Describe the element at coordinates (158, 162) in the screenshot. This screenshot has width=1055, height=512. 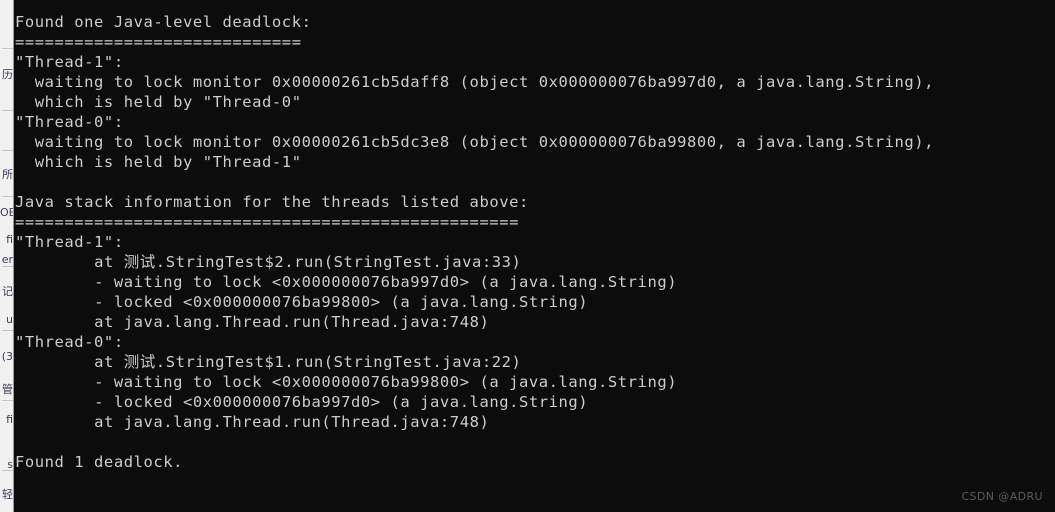
I see `console-line: which is held by "Thread-1"` at that location.